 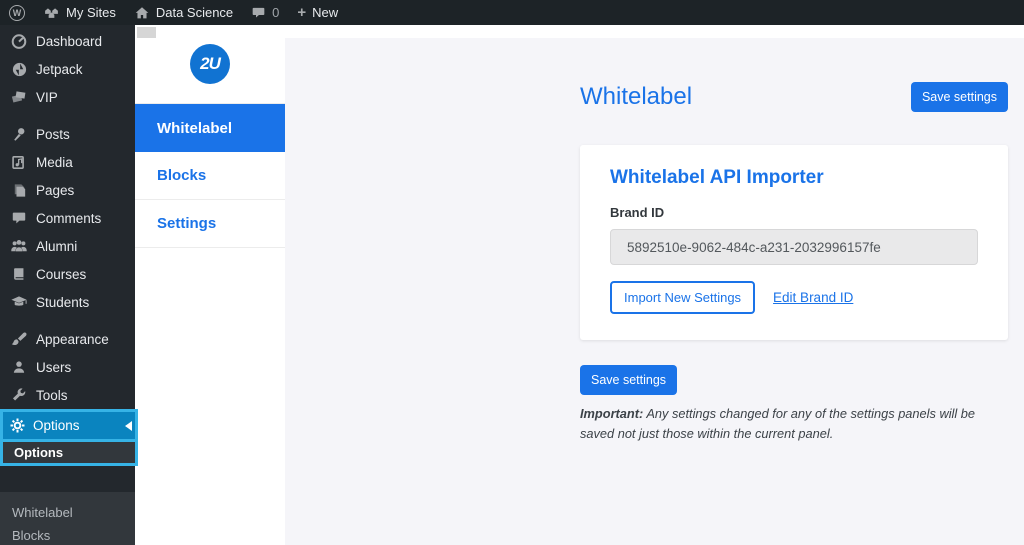 I want to click on wrench-icon, so click(x=19, y=395).